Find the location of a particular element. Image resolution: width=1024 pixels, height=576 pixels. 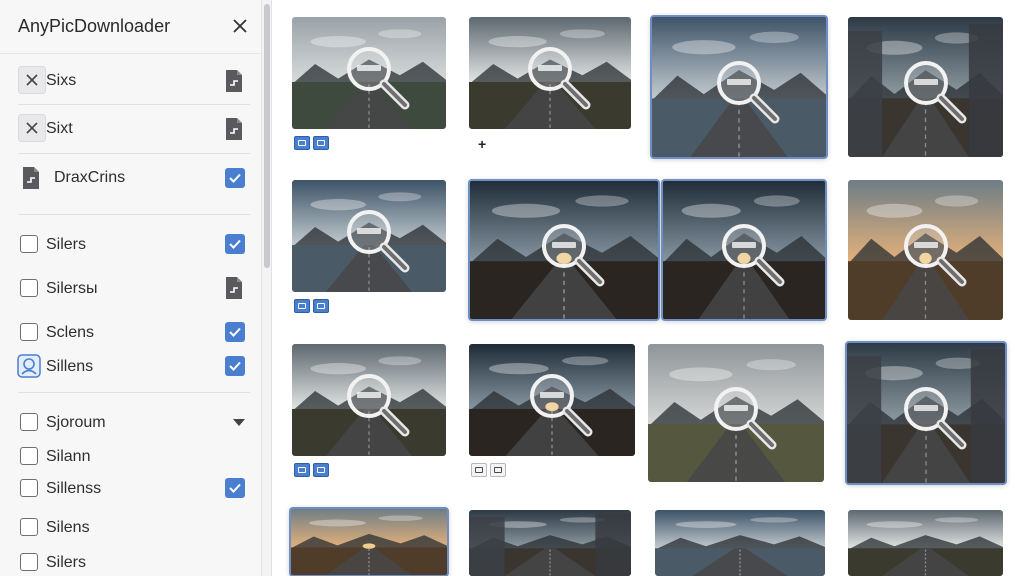

sidebar-item-3: DraxCrins is located at coordinates (131, 178).